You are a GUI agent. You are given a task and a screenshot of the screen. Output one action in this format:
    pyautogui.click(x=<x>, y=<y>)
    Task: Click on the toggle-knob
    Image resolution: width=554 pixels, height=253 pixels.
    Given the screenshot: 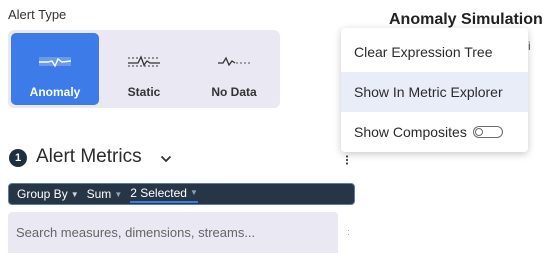 What is the action you would take?
    pyautogui.click(x=478, y=131)
    